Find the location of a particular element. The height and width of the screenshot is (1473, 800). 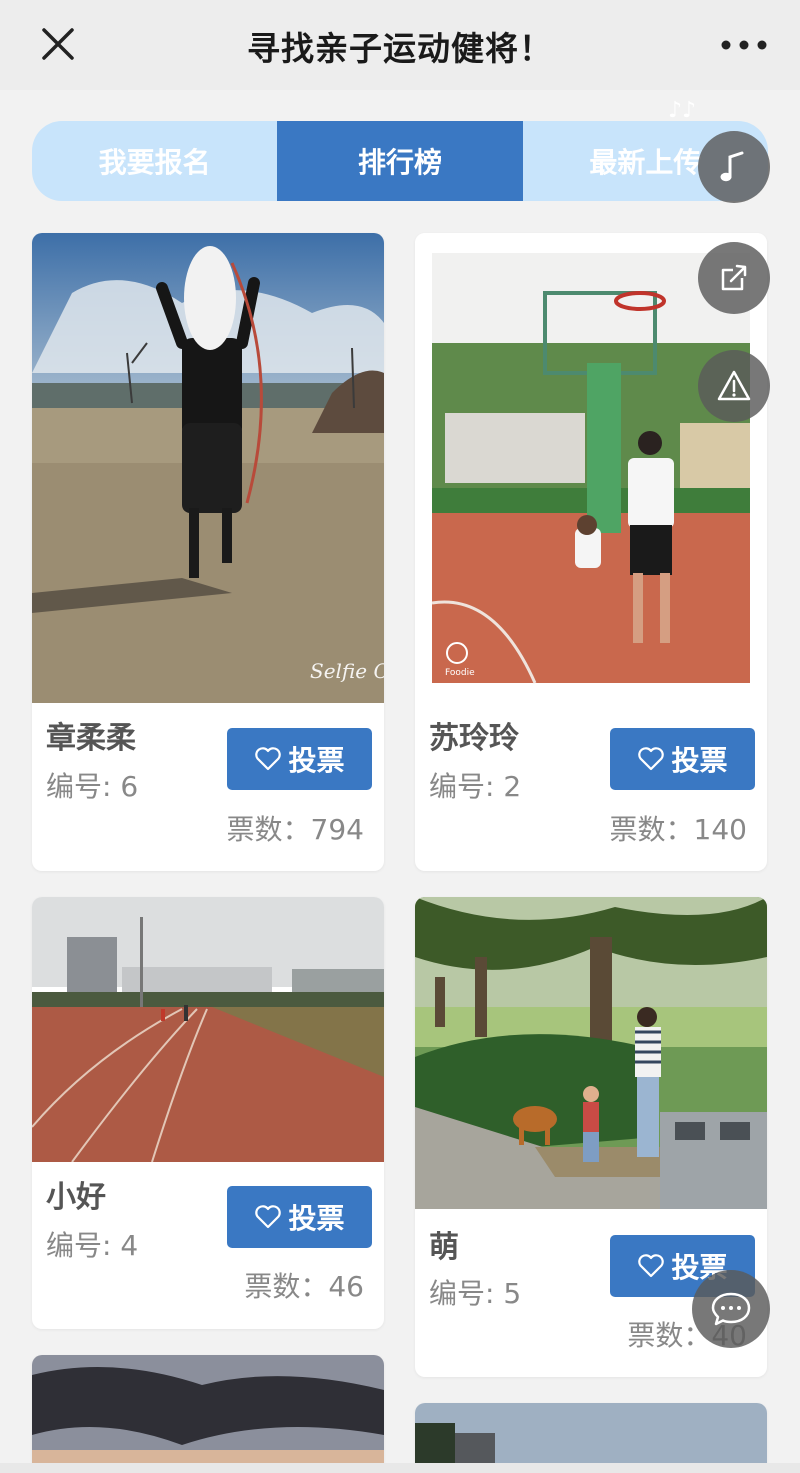

music-notes-icon: ♪♪ is located at coordinates (682, 110).